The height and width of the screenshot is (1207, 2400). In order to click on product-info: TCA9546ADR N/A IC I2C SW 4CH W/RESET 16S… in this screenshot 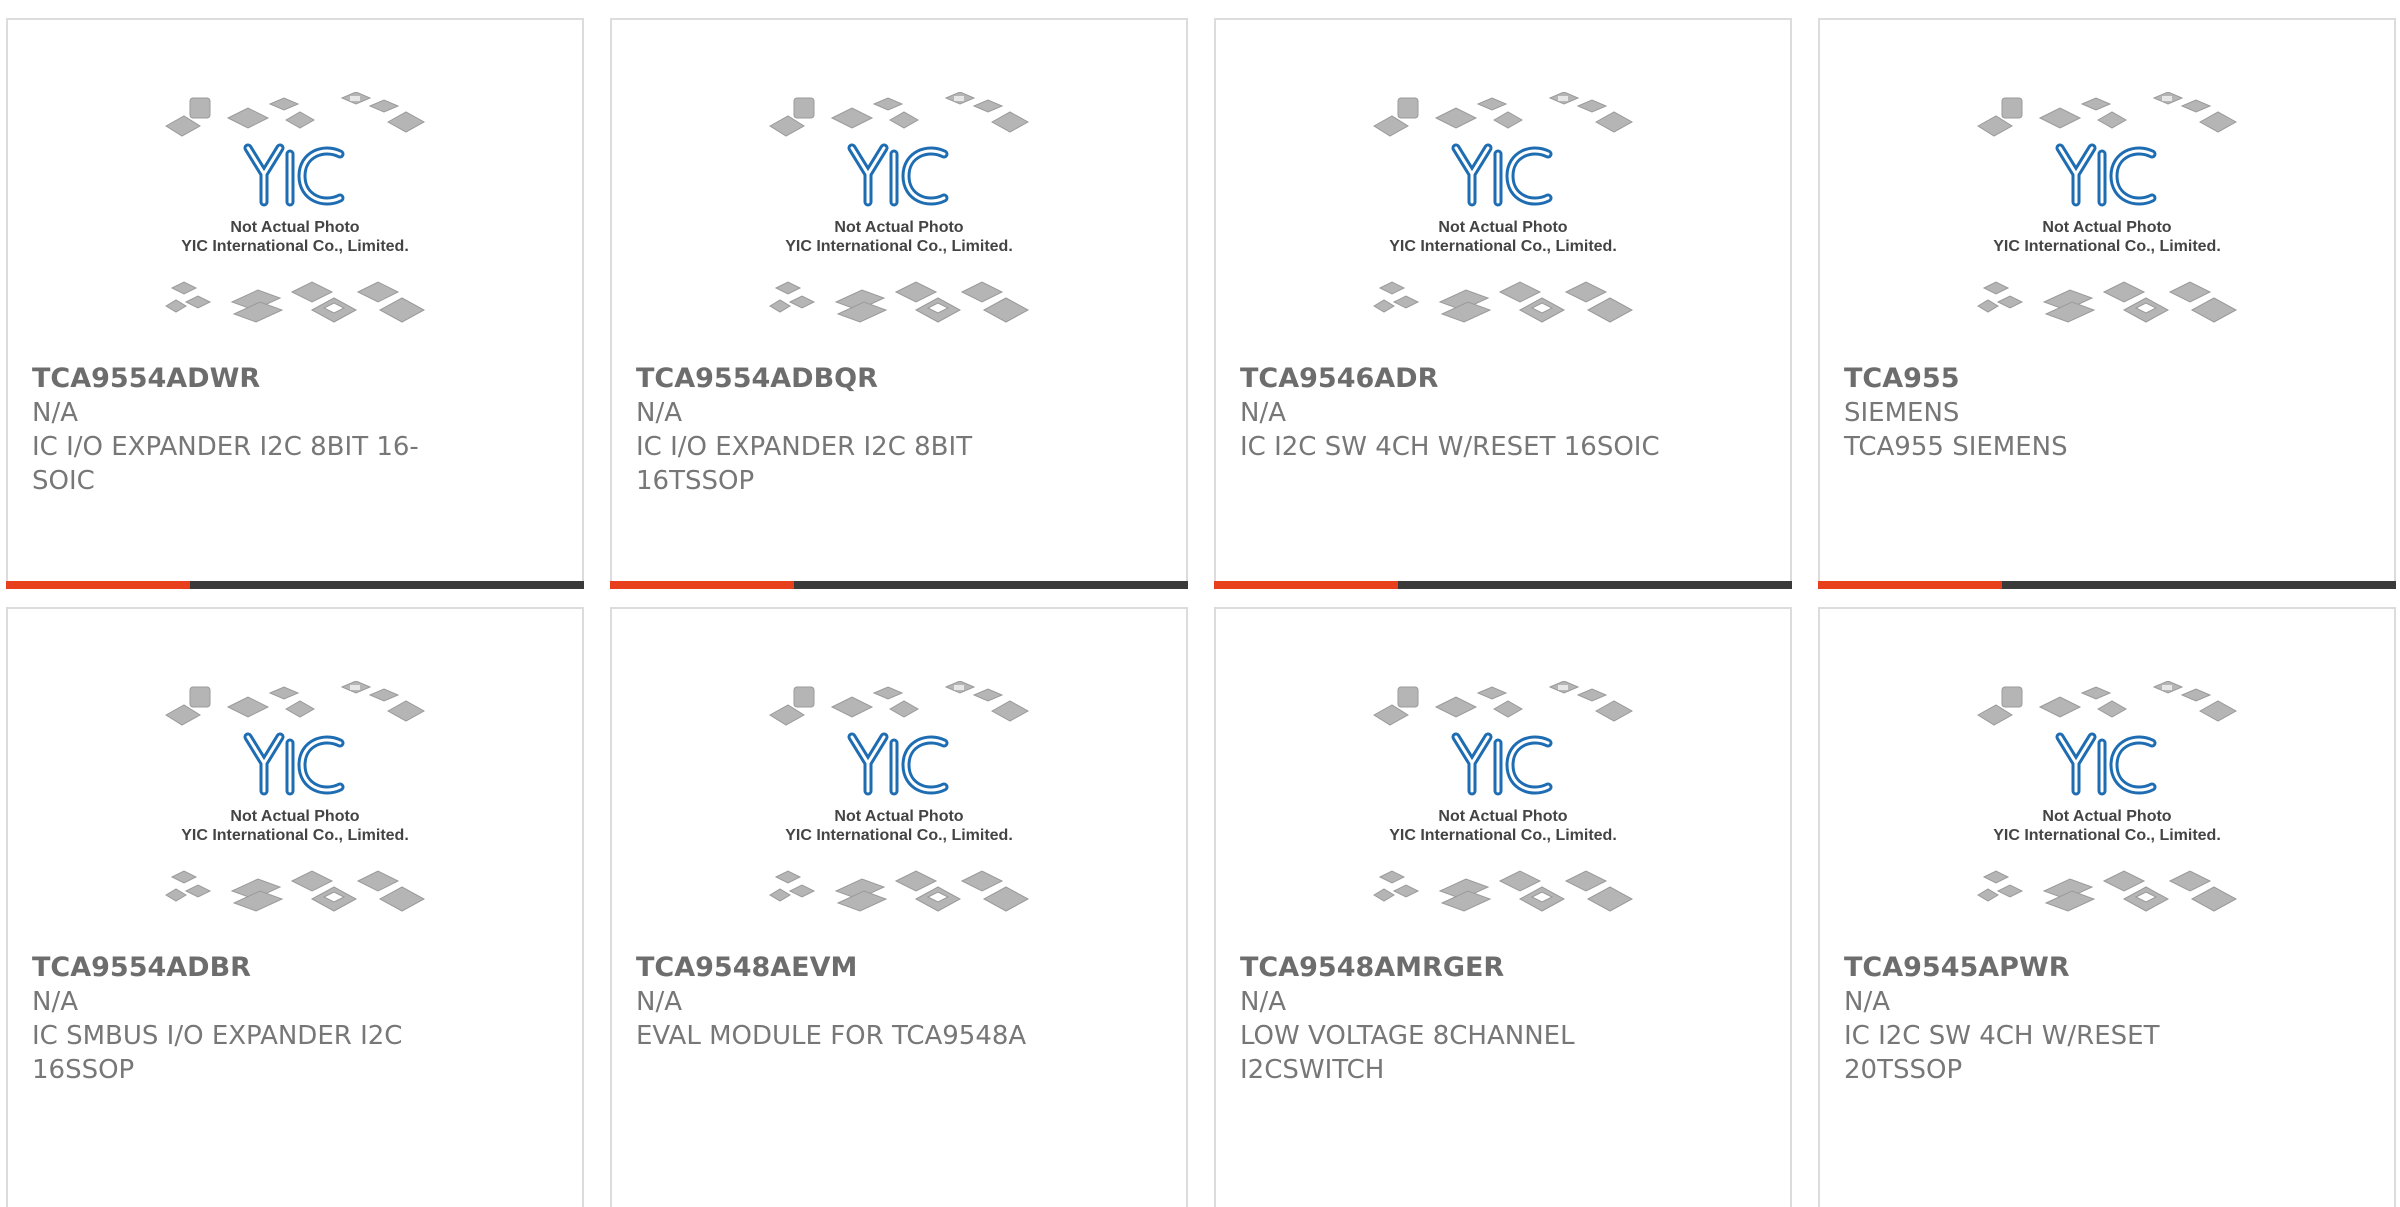, I will do `click(1450, 413)`.